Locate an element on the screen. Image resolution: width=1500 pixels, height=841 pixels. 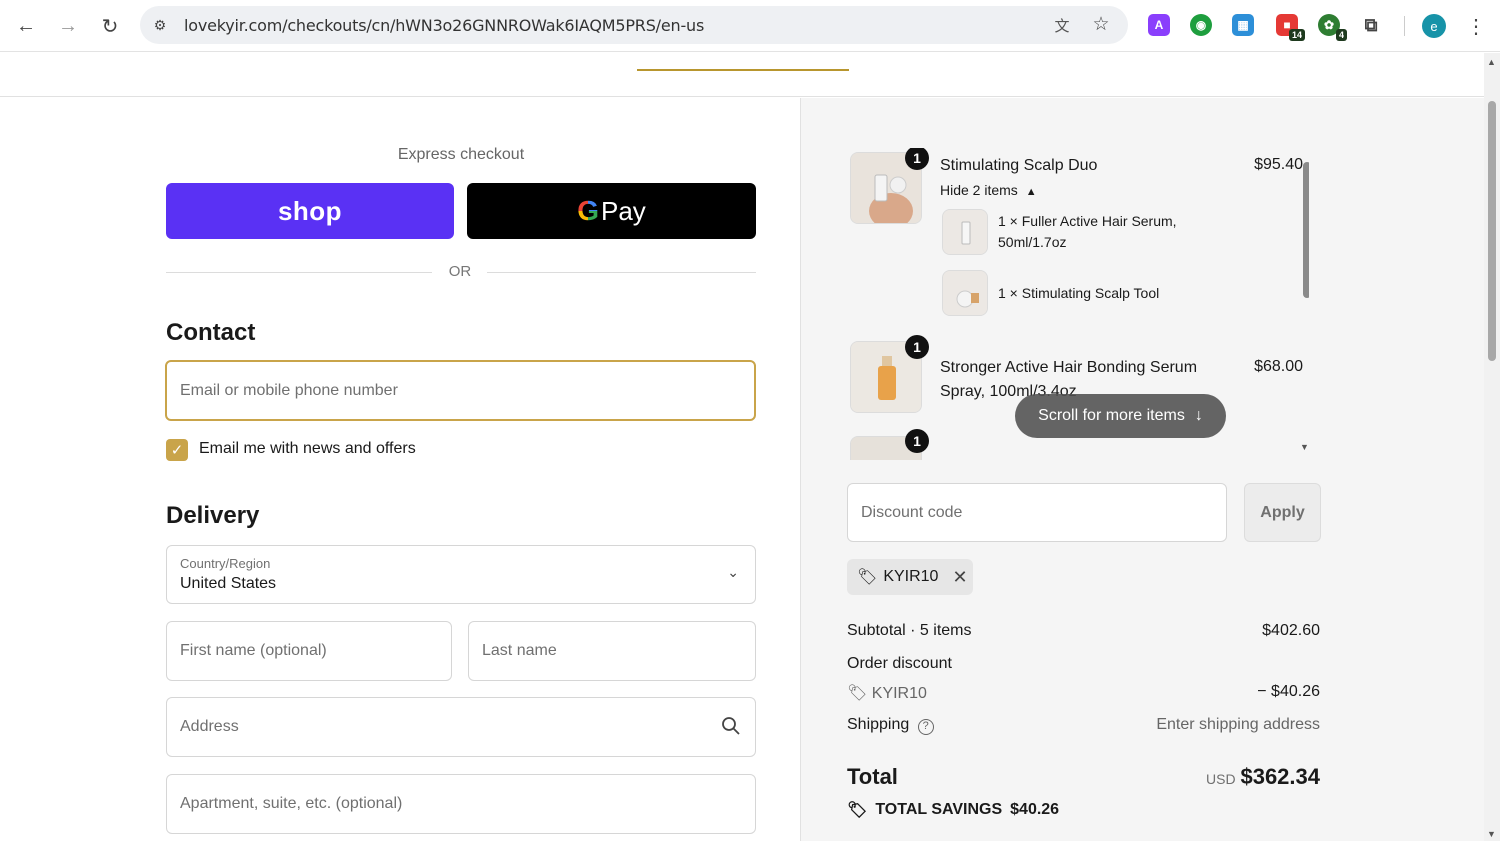
newsletter-label: Email me with news and offers is located at coordinates (307, 449).